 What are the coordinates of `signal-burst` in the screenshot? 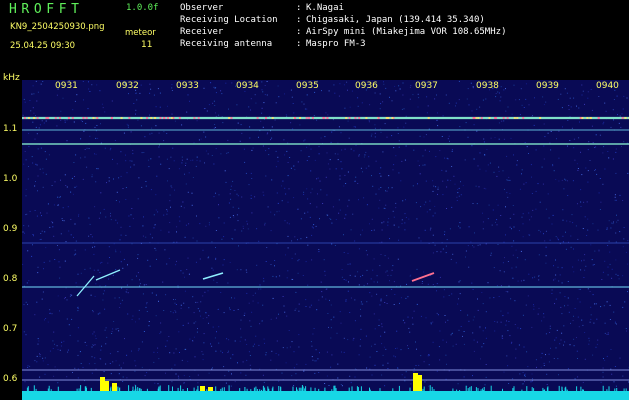 It's located at (202, 388).